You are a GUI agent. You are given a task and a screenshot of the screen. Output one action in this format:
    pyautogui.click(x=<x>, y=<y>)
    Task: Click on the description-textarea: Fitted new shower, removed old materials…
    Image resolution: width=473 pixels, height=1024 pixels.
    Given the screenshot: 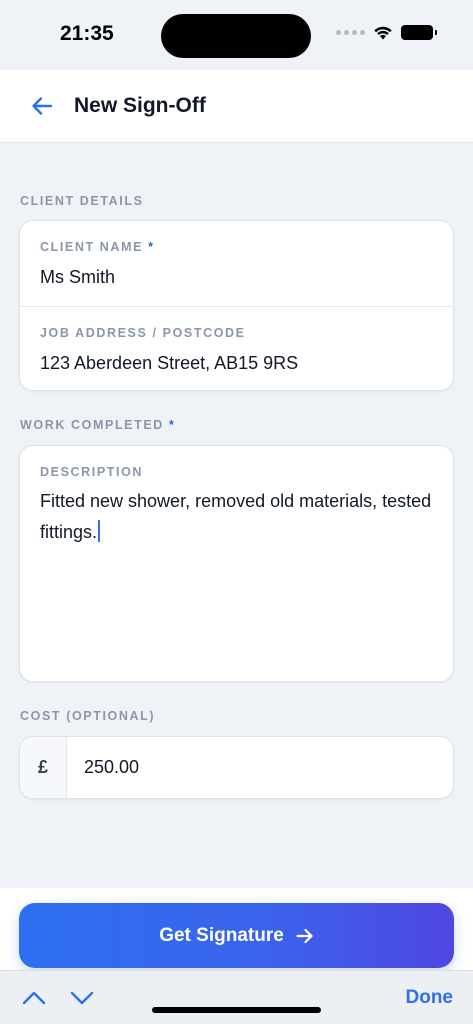 What is the action you would take?
    pyautogui.click(x=236, y=517)
    